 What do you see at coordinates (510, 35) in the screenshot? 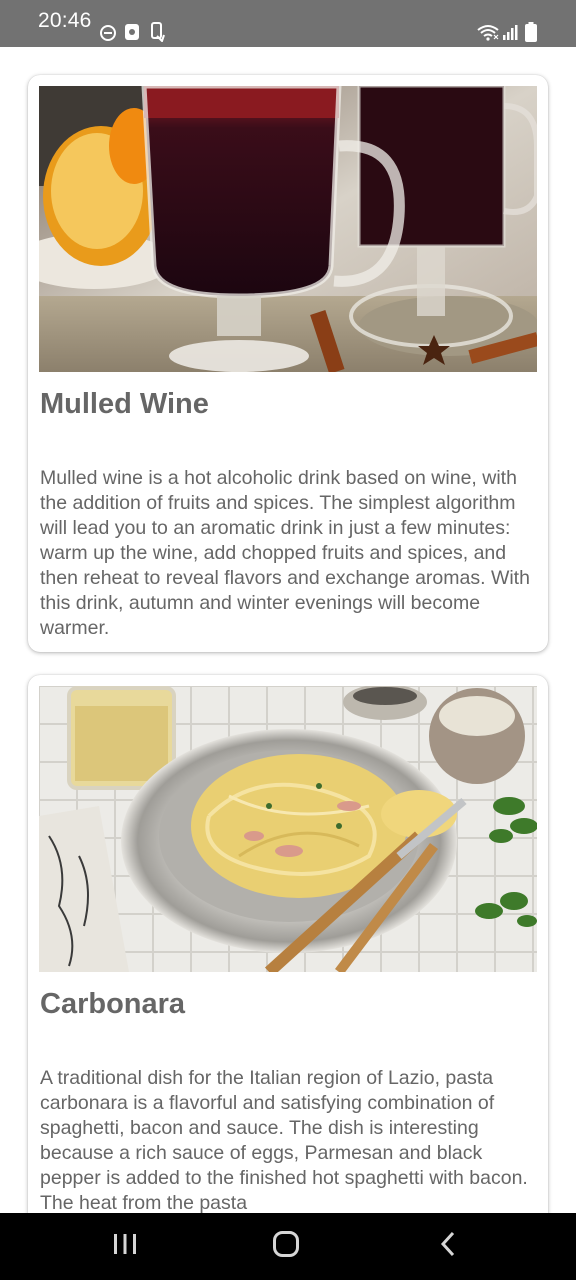
I see `cellular-signal-icon` at bounding box center [510, 35].